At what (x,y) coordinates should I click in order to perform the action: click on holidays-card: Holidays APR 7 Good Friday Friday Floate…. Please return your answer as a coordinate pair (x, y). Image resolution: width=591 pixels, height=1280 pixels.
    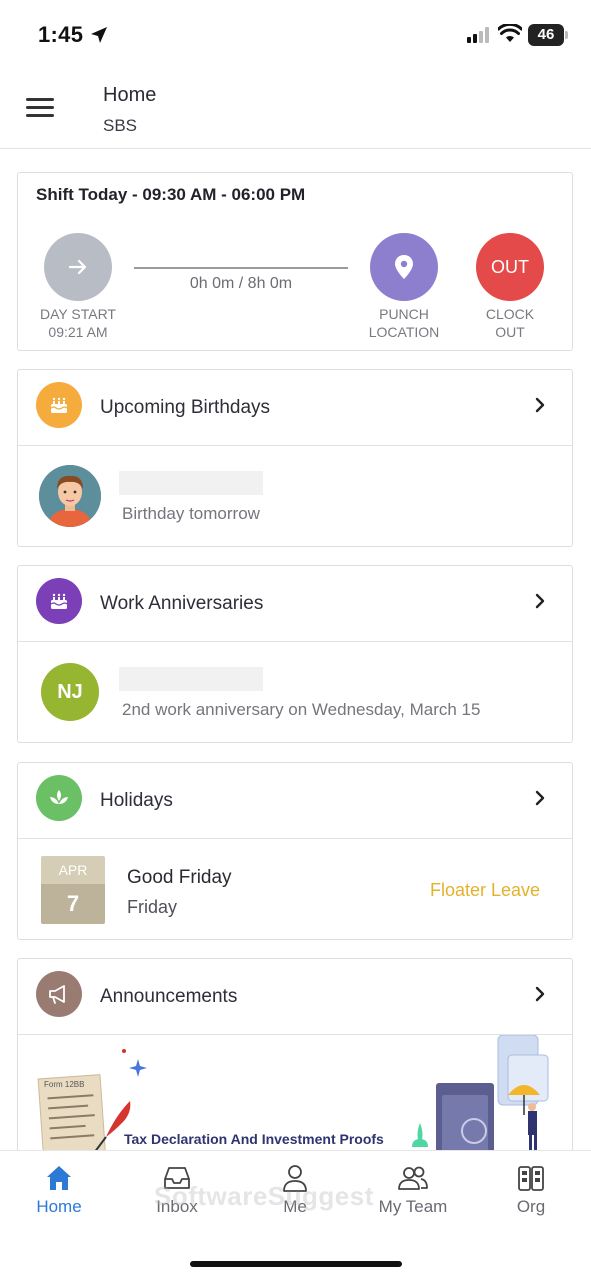
    Looking at the image, I should click on (295, 851).